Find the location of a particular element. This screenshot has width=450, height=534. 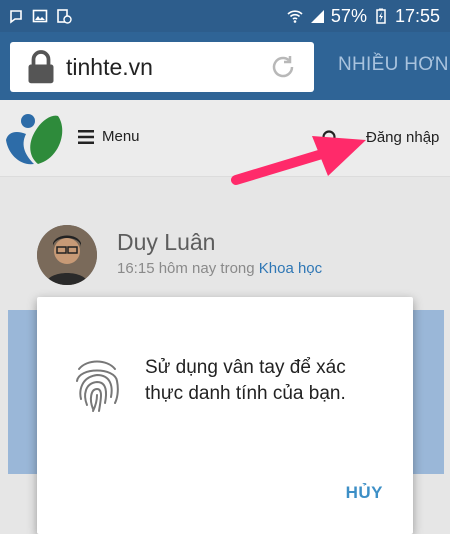

url-bar: tinhte.vn is located at coordinates (162, 67).